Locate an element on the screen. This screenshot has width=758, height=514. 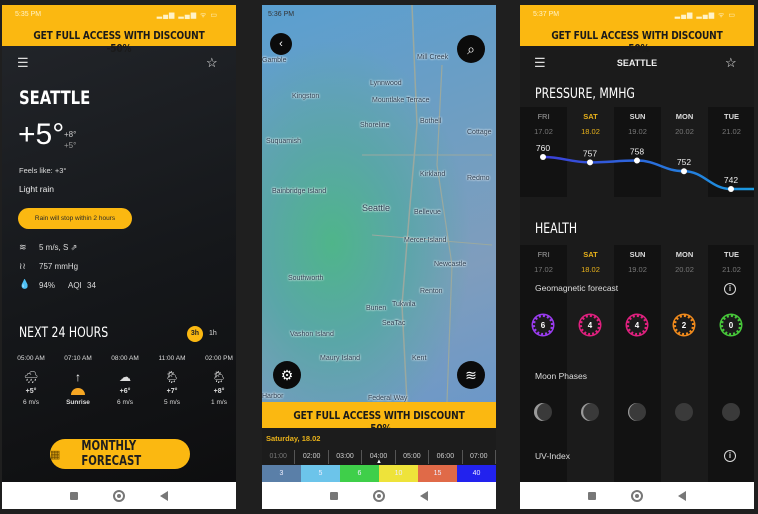
settings-gear-icon: ⚙ is located at coordinates (287, 375).